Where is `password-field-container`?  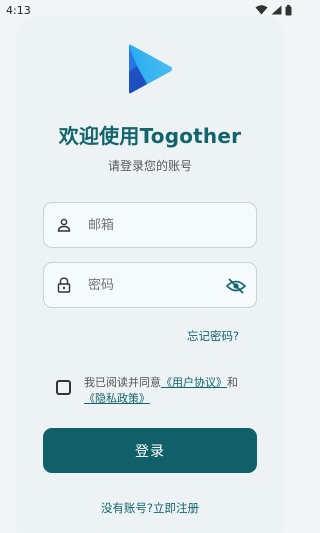
password-field-container is located at coordinates (150, 285).